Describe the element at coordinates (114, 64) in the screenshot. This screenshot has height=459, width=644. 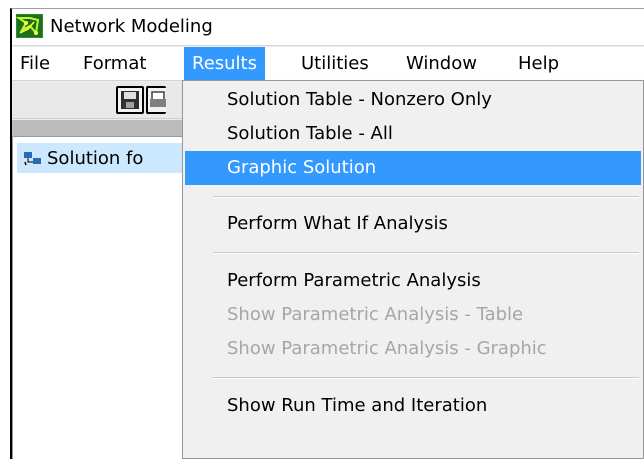
I see `menu-format: Format` at that location.